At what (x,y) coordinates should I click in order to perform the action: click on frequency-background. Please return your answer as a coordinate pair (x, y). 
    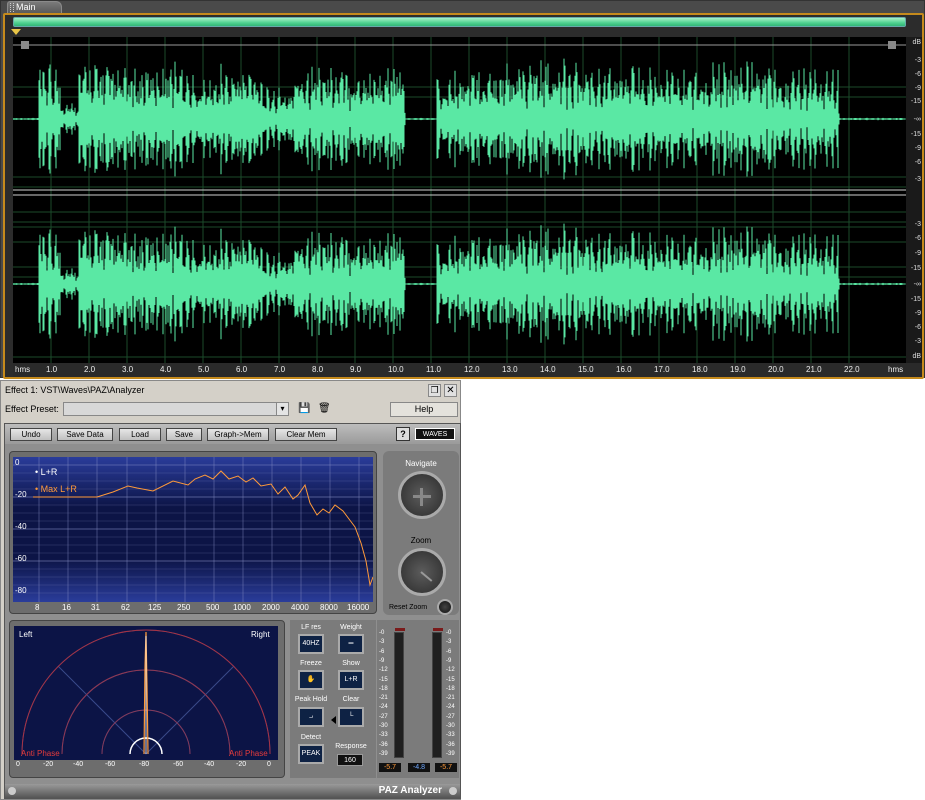
    Looking at the image, I should click on (193, 529).